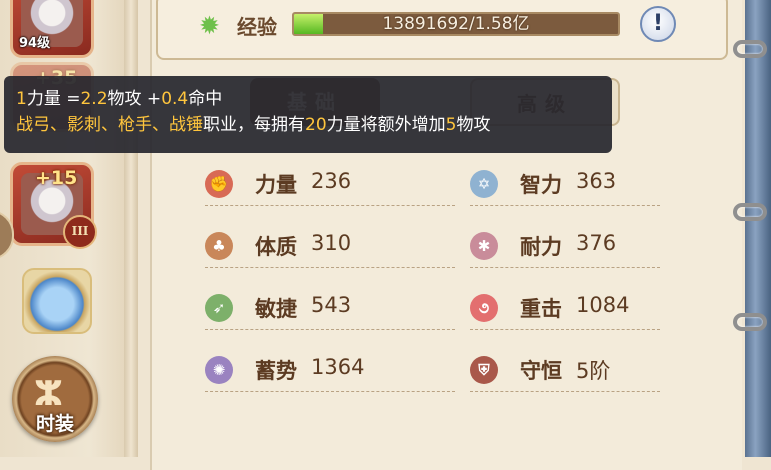 This screenshot has height=470, width=771. What do you see at coordinates (758, 228) in the screenshot?
I see `binder-rail` at bounding box center [758, 228].